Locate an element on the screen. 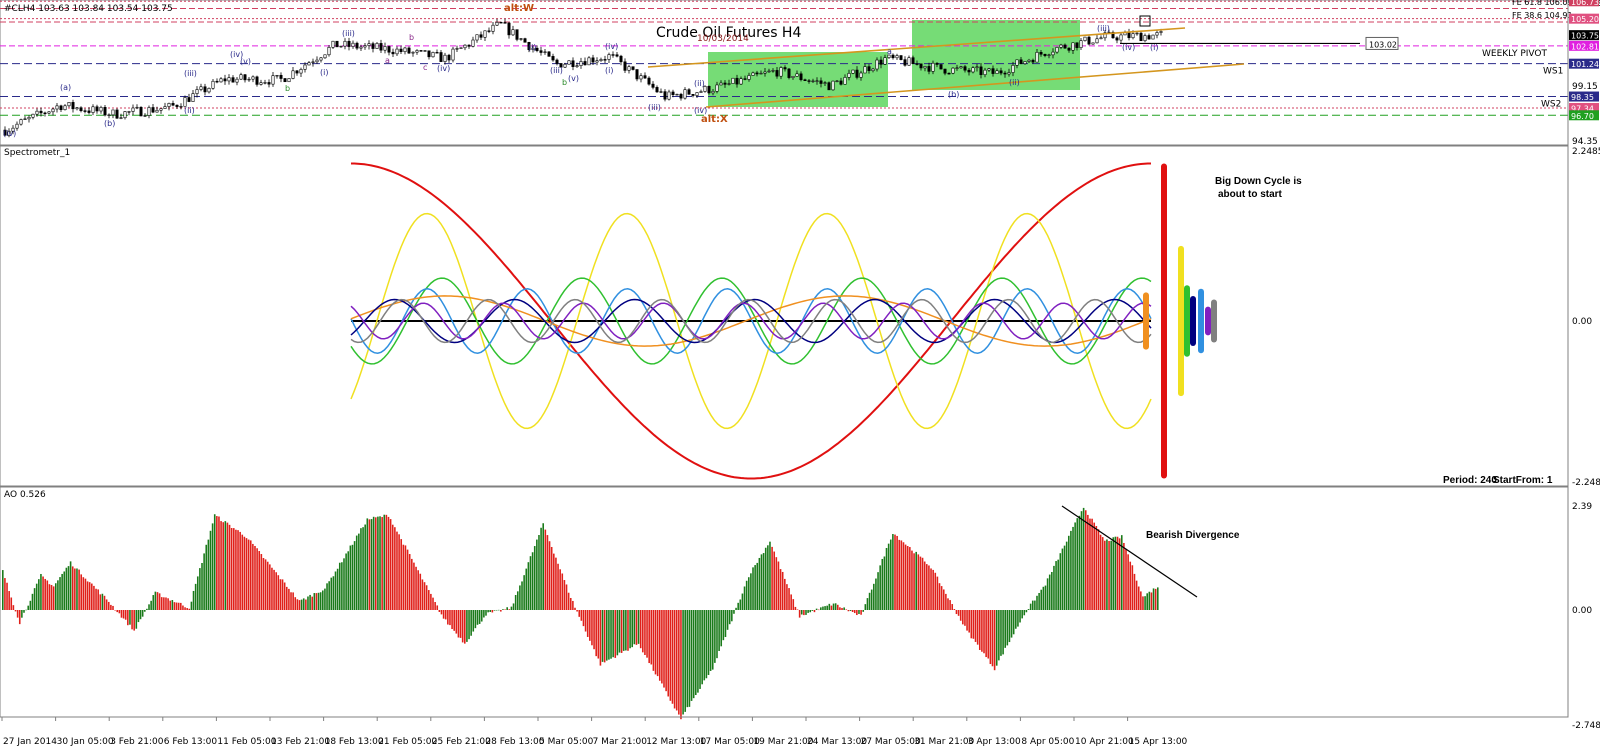 This screenshot has width=1600, height=750. wave-label: (i) is located at coordinates (1154, 47).